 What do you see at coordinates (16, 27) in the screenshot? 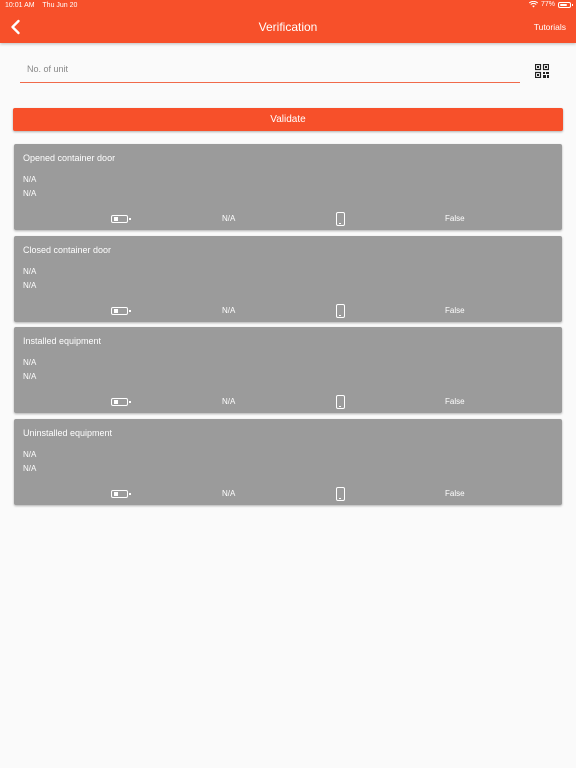
I see `back-button` at bounding box center [16, 27].